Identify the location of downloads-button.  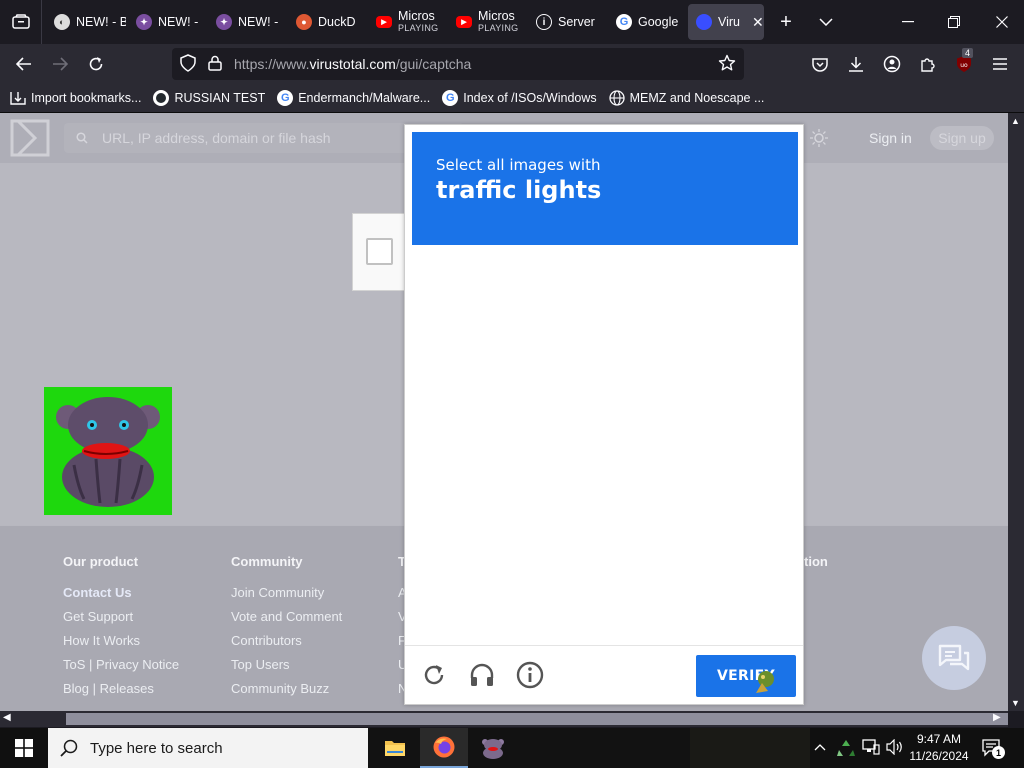
(856, 64).